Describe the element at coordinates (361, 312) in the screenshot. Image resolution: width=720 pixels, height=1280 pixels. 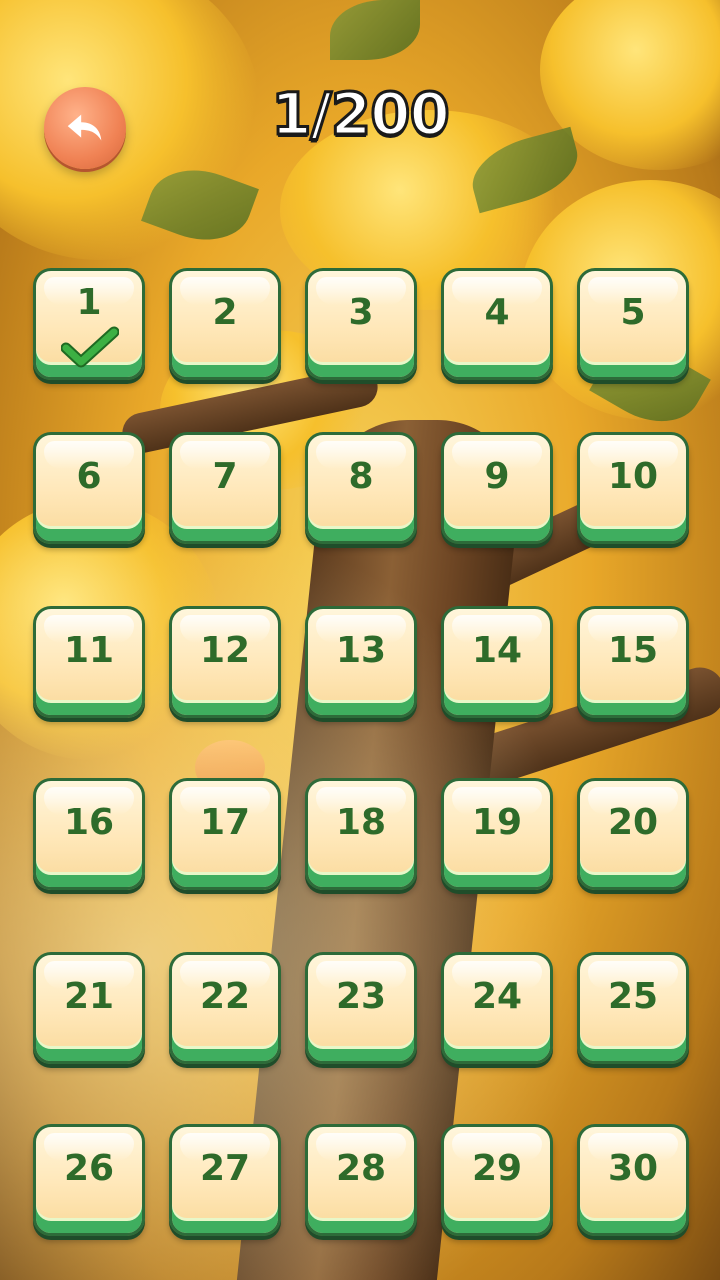
I see `level-number: 3` at that location.